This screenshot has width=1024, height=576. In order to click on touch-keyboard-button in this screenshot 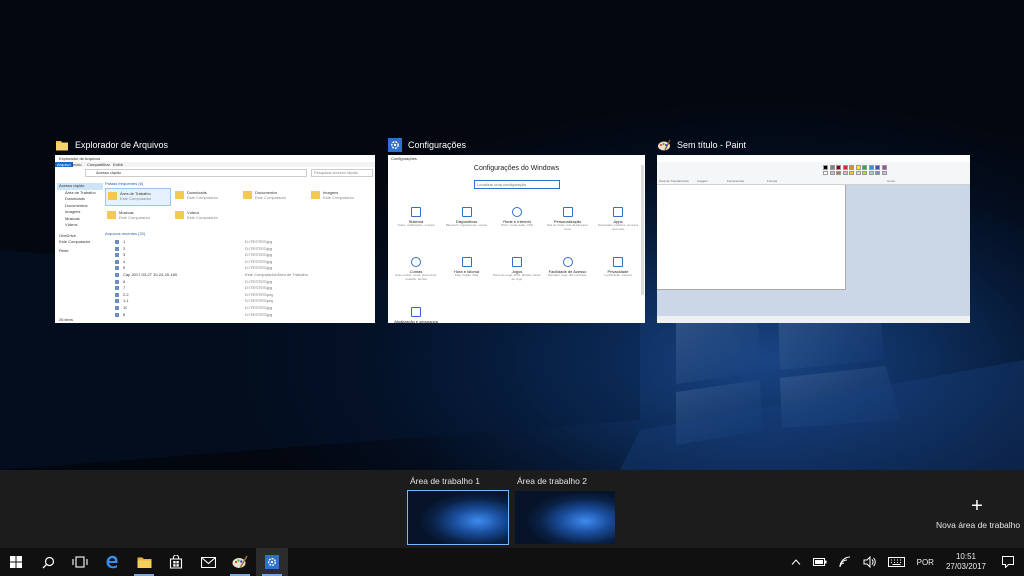, I will do `click(896, 562)`.